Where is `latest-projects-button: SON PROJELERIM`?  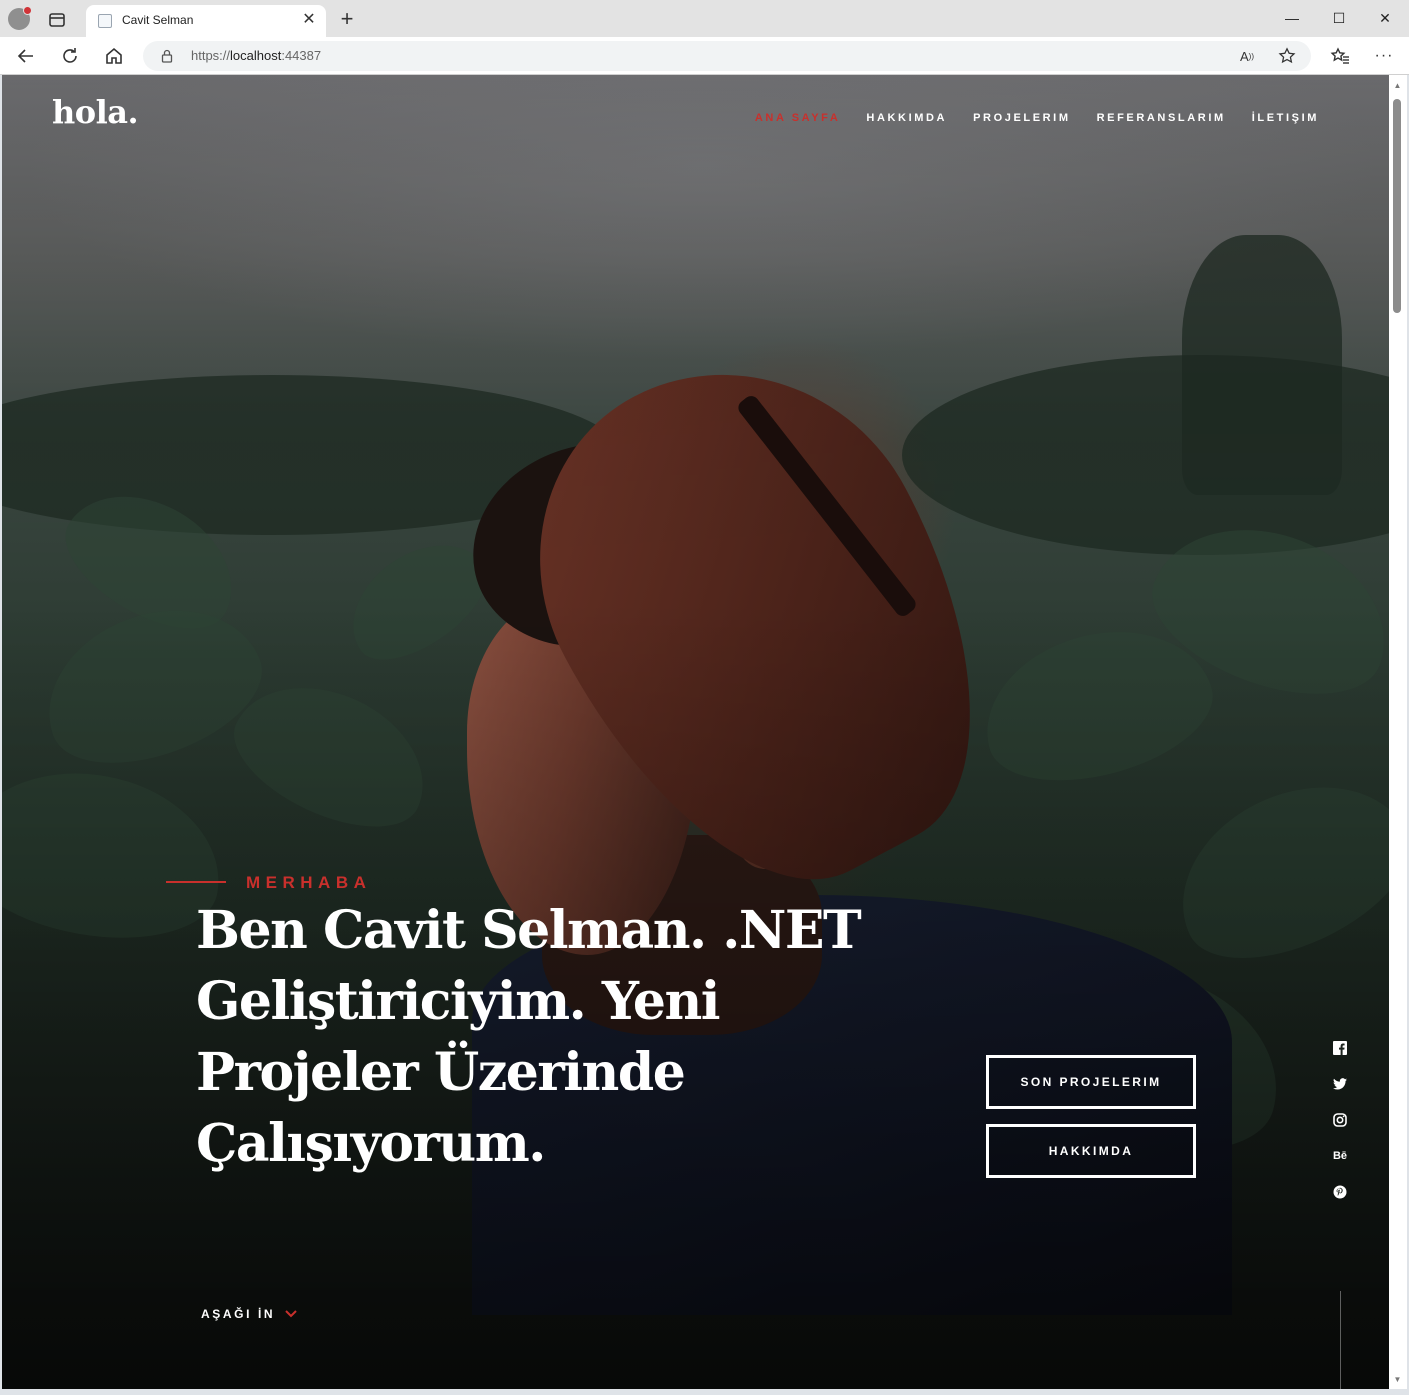 latest-projects-button: SON PROJELERIM is located at coordinates (1091, 1082).